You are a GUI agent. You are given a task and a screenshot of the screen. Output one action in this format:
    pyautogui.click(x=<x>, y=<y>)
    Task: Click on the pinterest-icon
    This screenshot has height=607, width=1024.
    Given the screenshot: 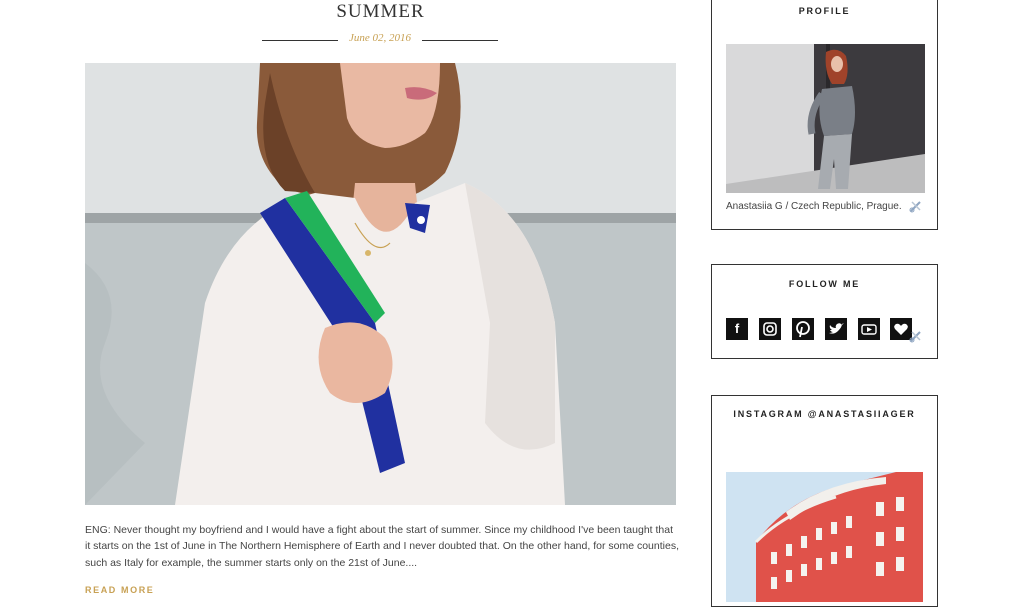 What is the action you would take?
    pyautogui.click(x=803, y=329)
    